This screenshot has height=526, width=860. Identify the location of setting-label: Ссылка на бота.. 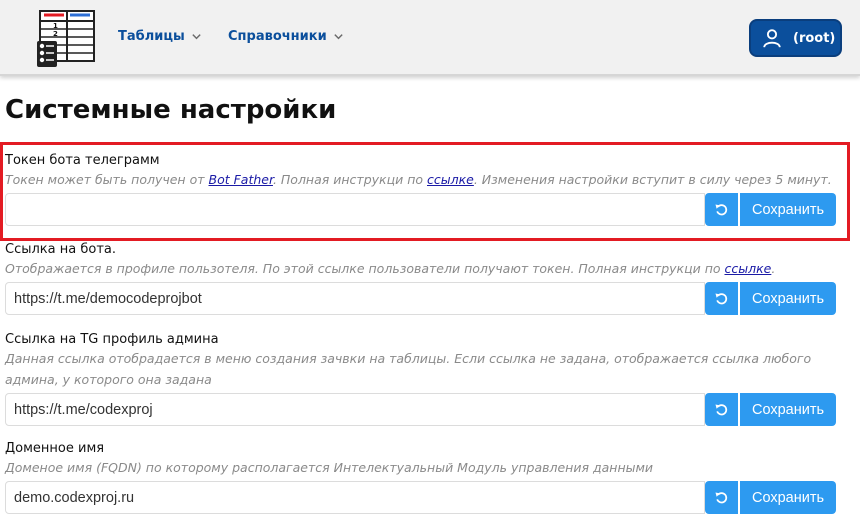
(60, 249).